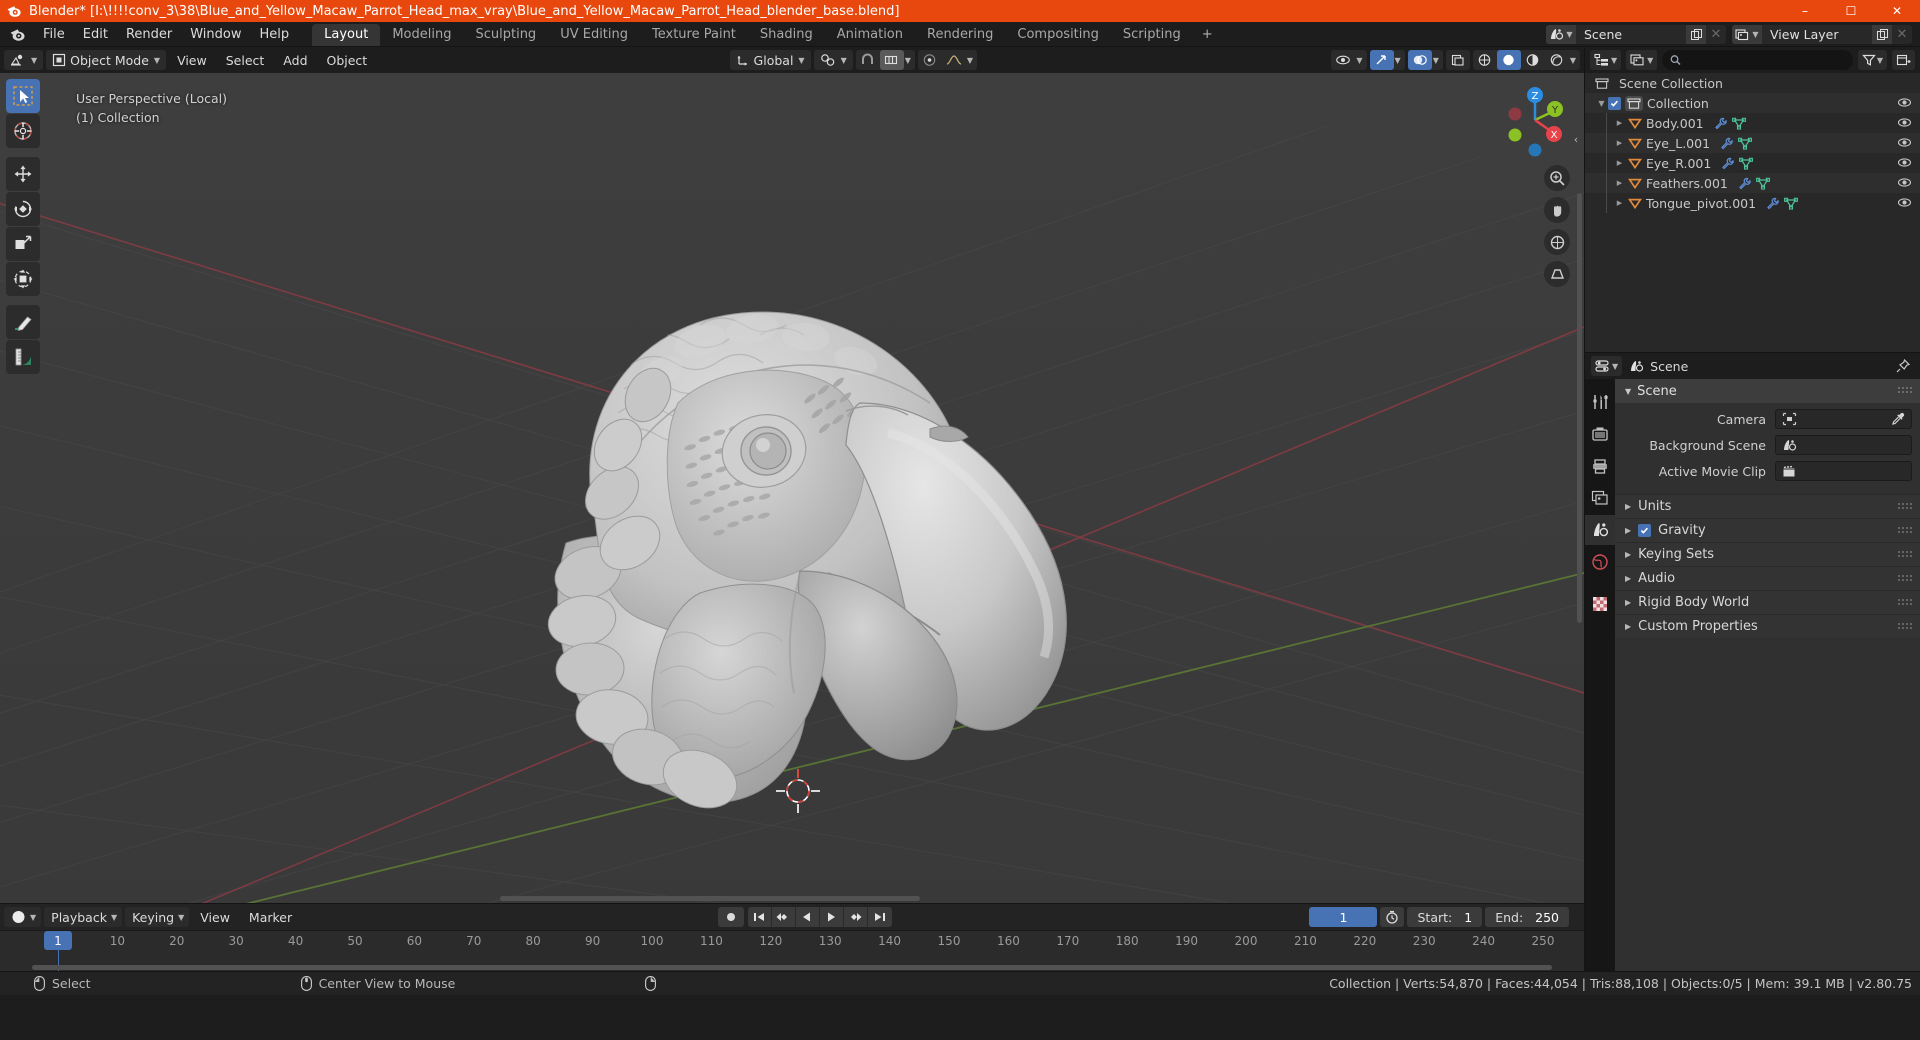 The image size is (1920, 1040). I want to click on background-scene-field, so click(1843, 445).